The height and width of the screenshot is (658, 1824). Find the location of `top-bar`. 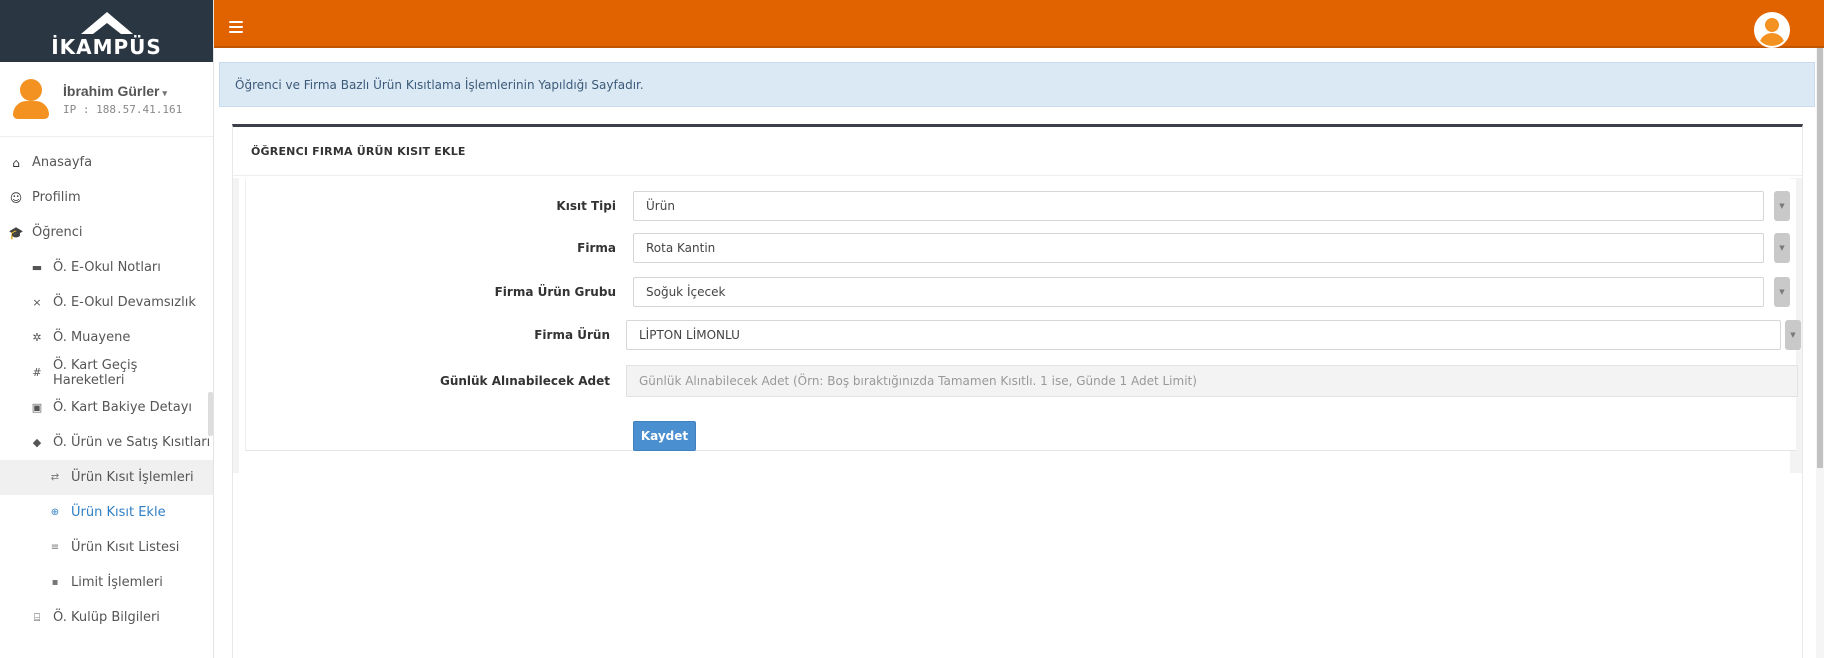

top-bar is located at coordinates (1019, 24).